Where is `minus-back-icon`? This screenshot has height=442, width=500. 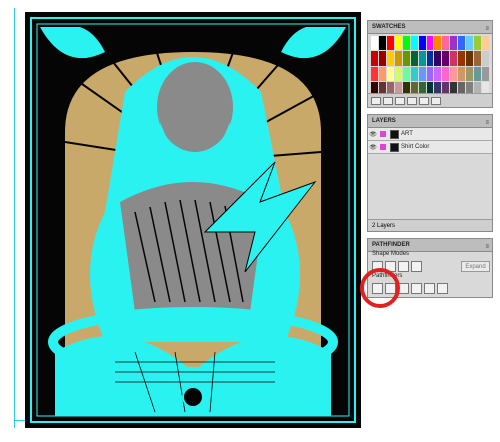
minus-back-icon is located at coordinates (442, 288).